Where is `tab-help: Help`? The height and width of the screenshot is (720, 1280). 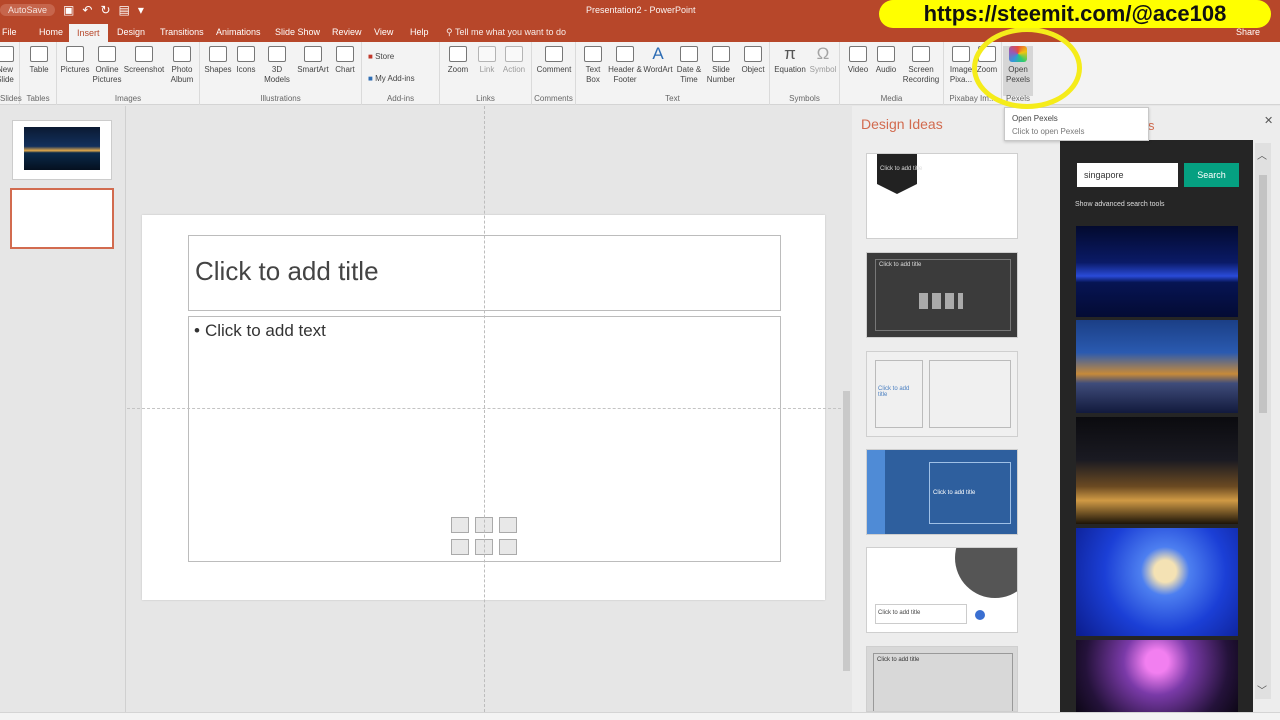 tab-help: Help is located at coordinates (419, 32).